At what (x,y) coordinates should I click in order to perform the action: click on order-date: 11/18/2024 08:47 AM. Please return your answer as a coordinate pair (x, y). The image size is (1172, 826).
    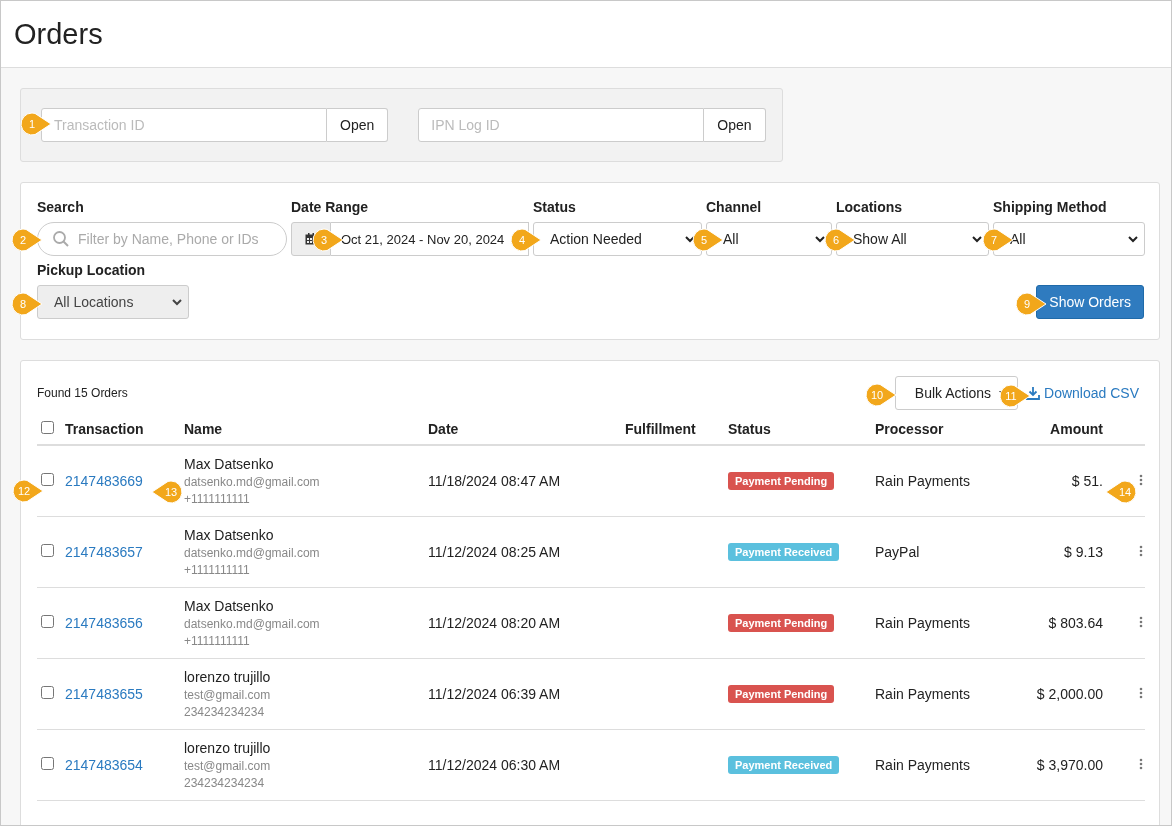
    Looking at the image, I should click on (494, 481).